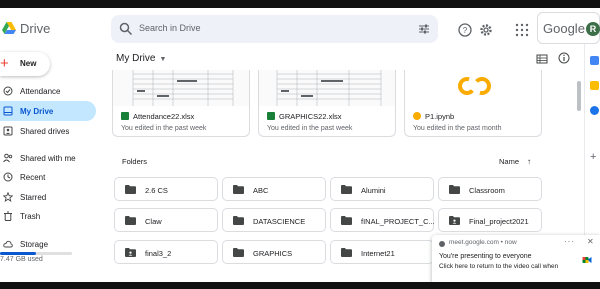  I want to click on plus-icon: +, so click(4, 63).